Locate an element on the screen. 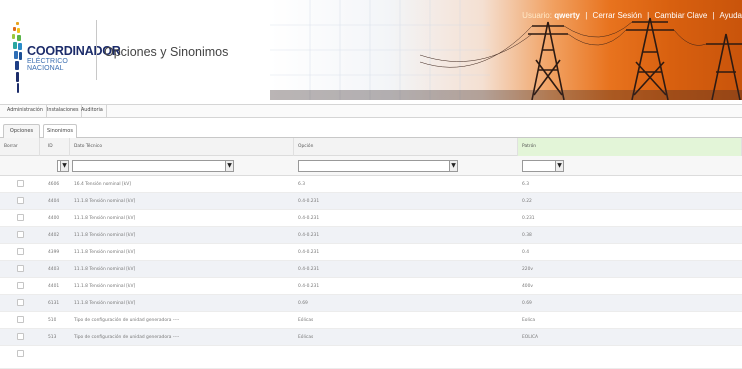 The width and height of the screenshot is (742, 369). page-title: Opciones y Sinonimos is located at coordinates (166, 52).